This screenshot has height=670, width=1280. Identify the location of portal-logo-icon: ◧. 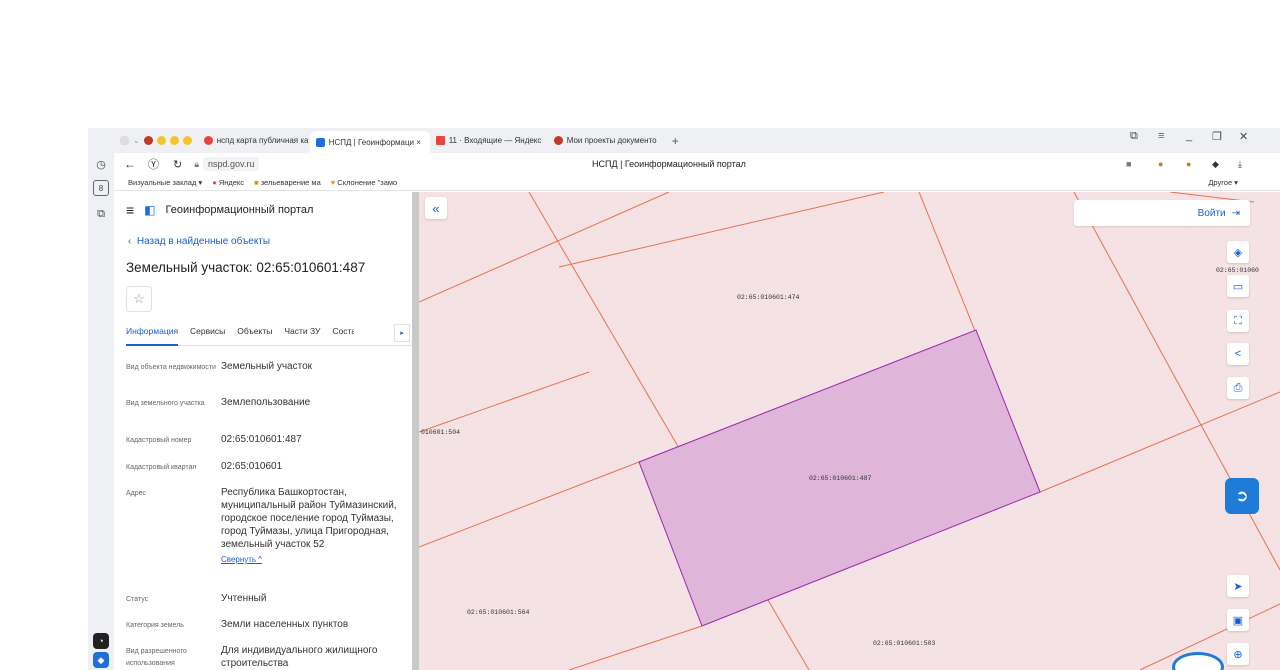
(150, 210).